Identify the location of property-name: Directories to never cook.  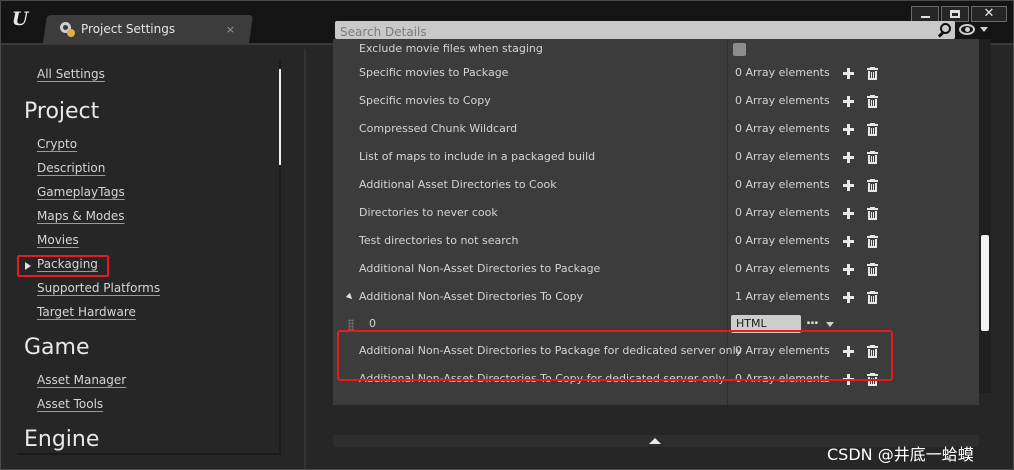
(428, 212).